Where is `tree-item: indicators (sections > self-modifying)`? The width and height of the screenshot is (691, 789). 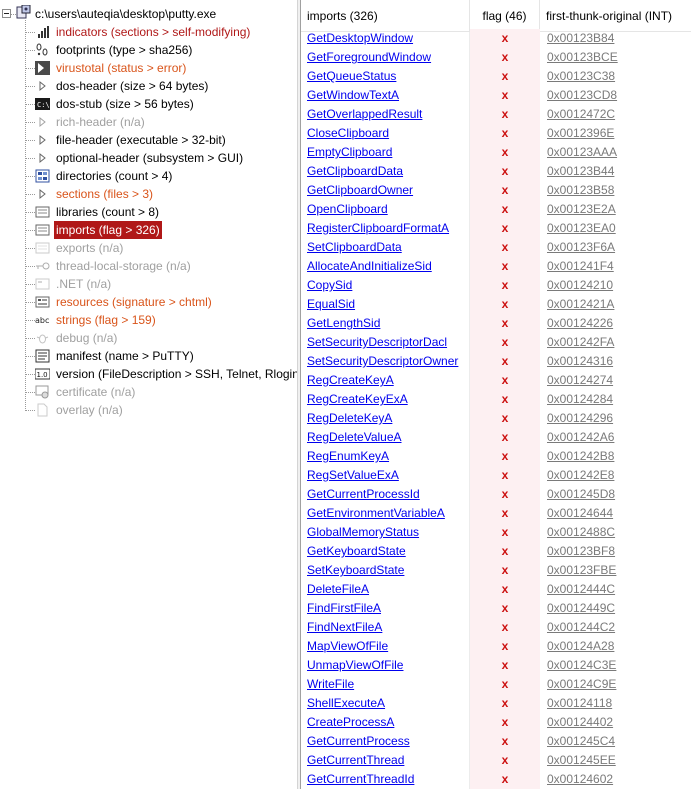 tree-item: indicators (sections > self-modifying) is located at coordinates (148, 32).